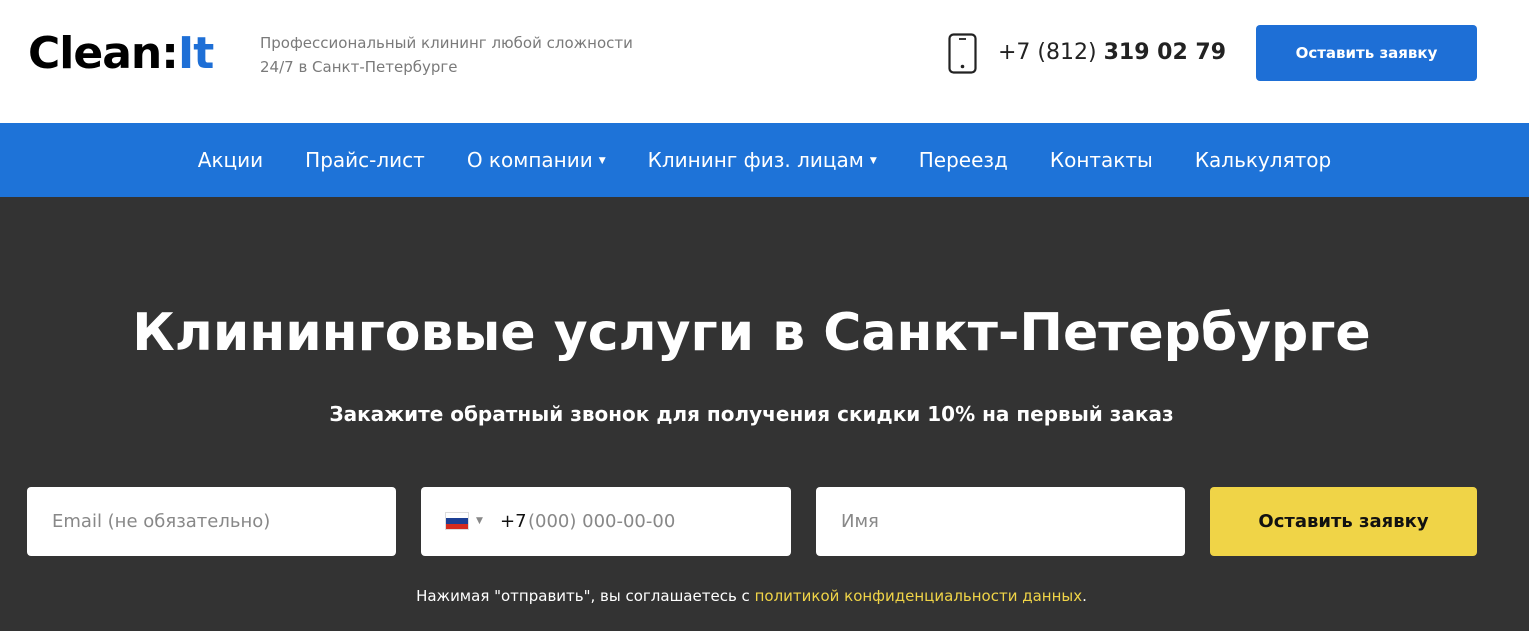  I want to click on nav-item-promotions: Акции, so click(230, 160).